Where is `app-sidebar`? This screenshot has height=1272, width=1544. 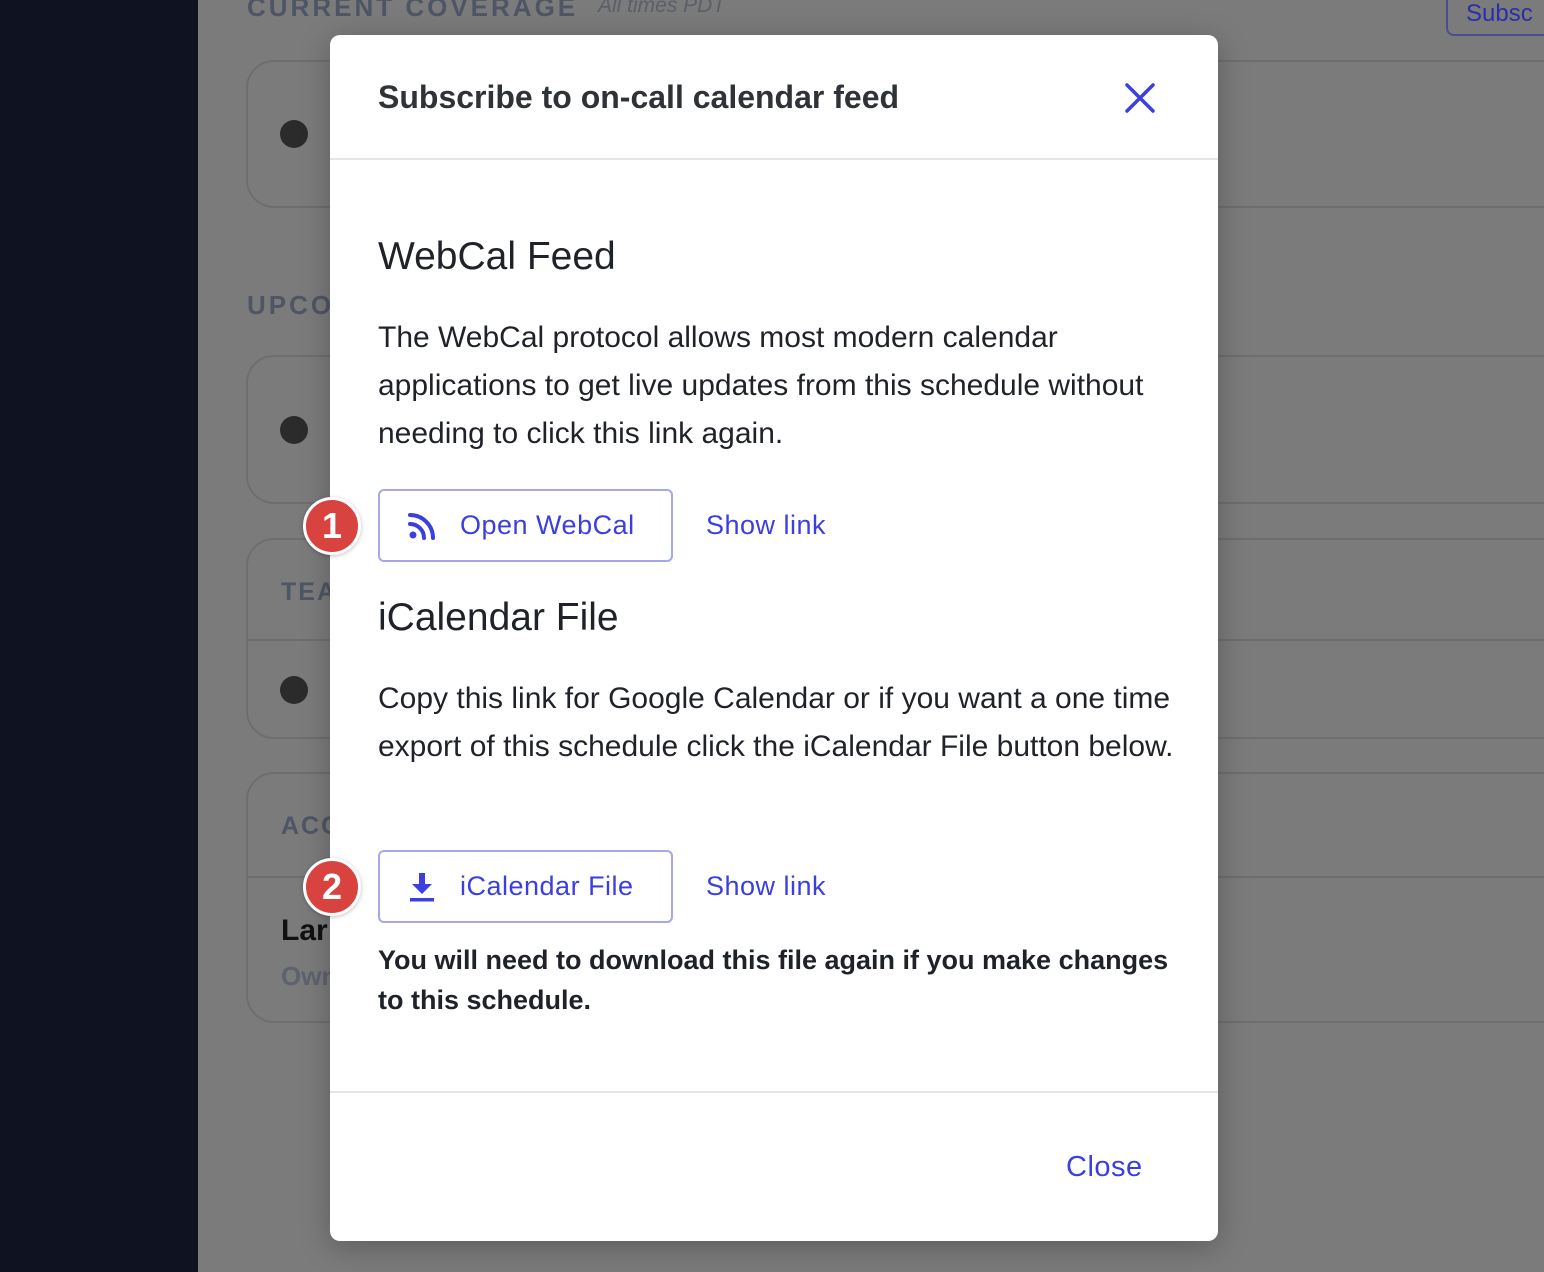
app-sidebar is located at coordinates (99, 636).